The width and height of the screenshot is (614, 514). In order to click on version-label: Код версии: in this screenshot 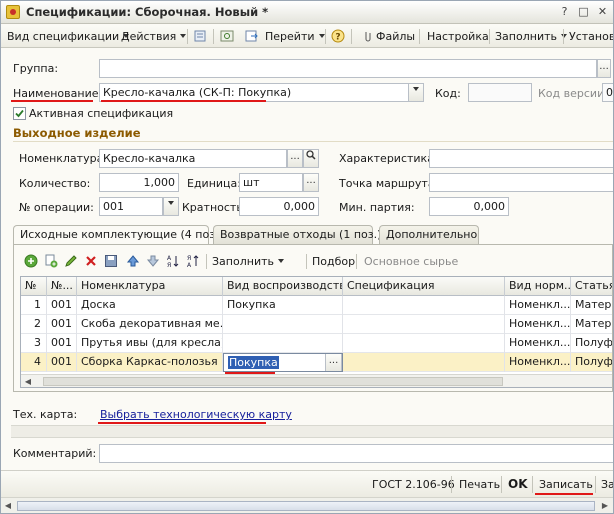, I will do `click(573, 93)`.